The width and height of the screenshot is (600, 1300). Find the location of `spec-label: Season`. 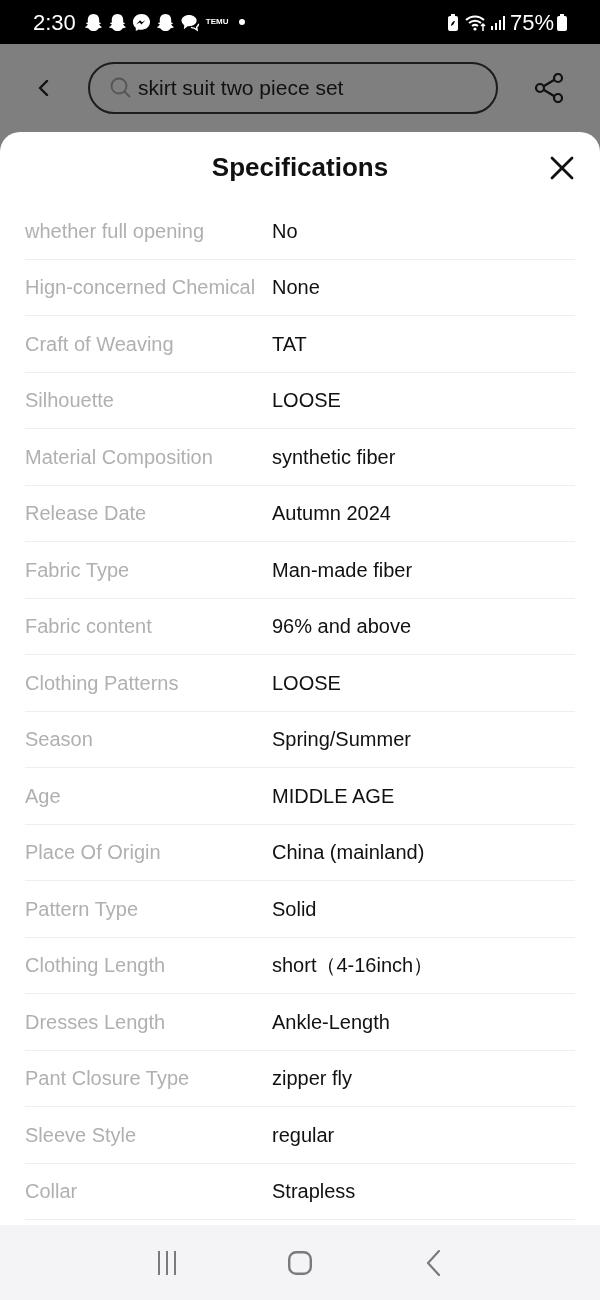

spec-label: Season is located at coordinates (59, 740).